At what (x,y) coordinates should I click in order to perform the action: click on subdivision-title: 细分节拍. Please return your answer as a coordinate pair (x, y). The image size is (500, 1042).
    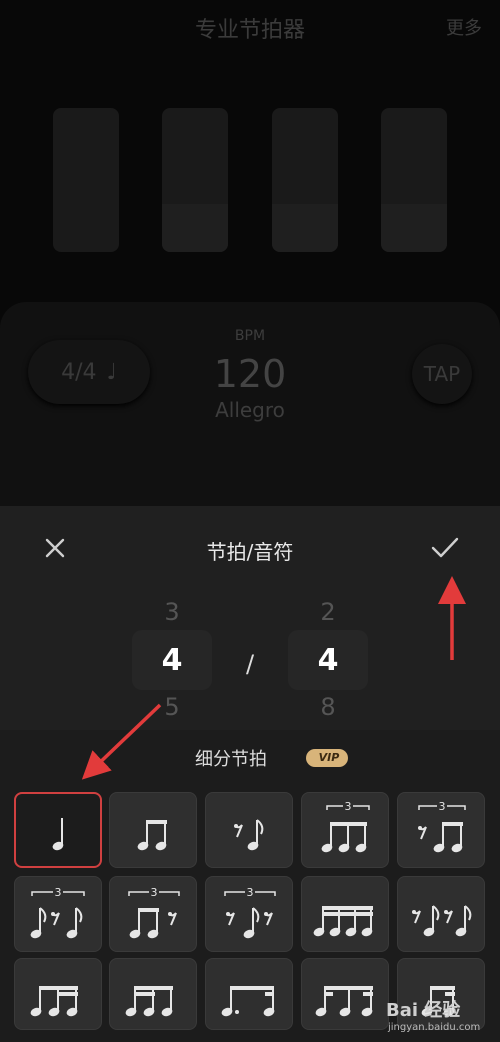
    Looking at the image, I should click on (231, 759).